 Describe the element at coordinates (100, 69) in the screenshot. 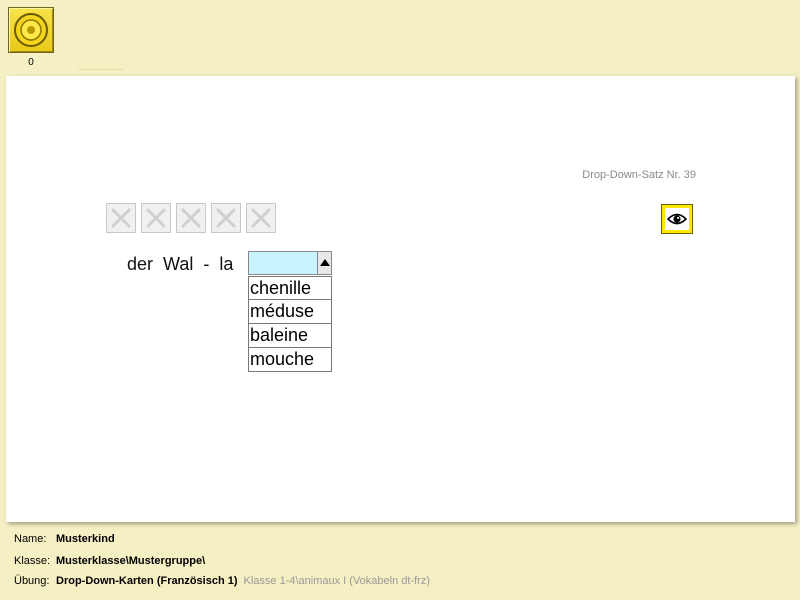

I see `toolbar-divider` at that location.